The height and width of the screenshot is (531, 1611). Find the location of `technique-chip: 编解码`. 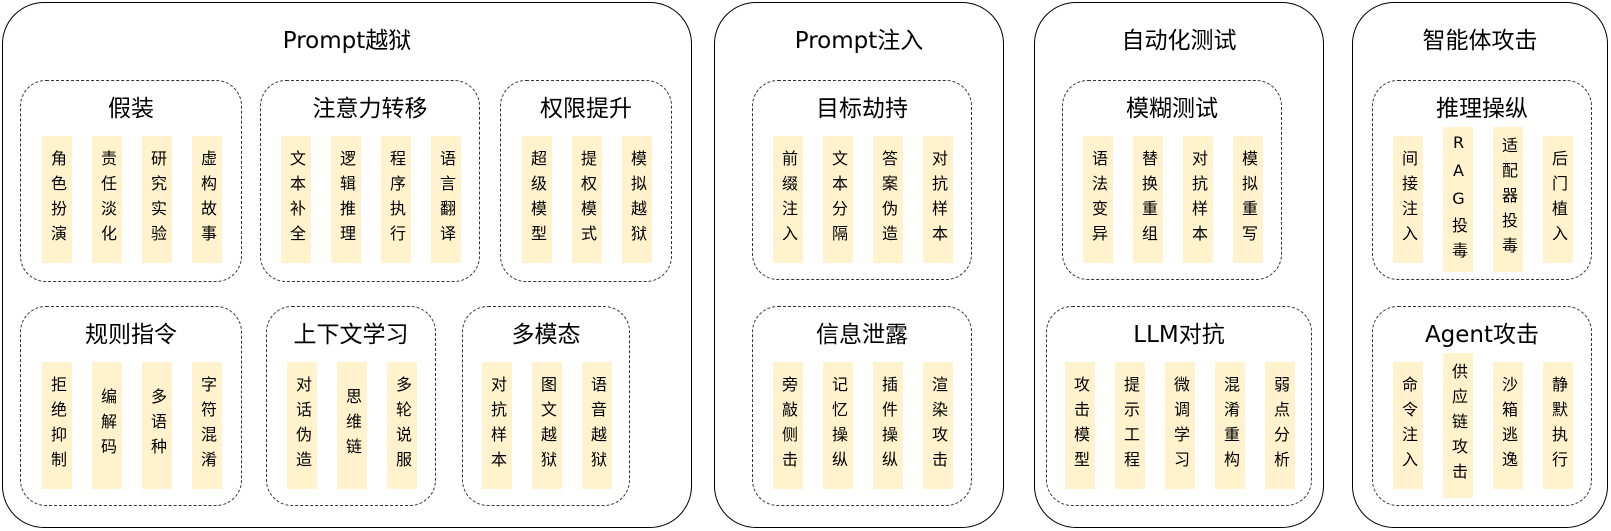

technique-chip: 编解码 is located at coordinates (107, 425).